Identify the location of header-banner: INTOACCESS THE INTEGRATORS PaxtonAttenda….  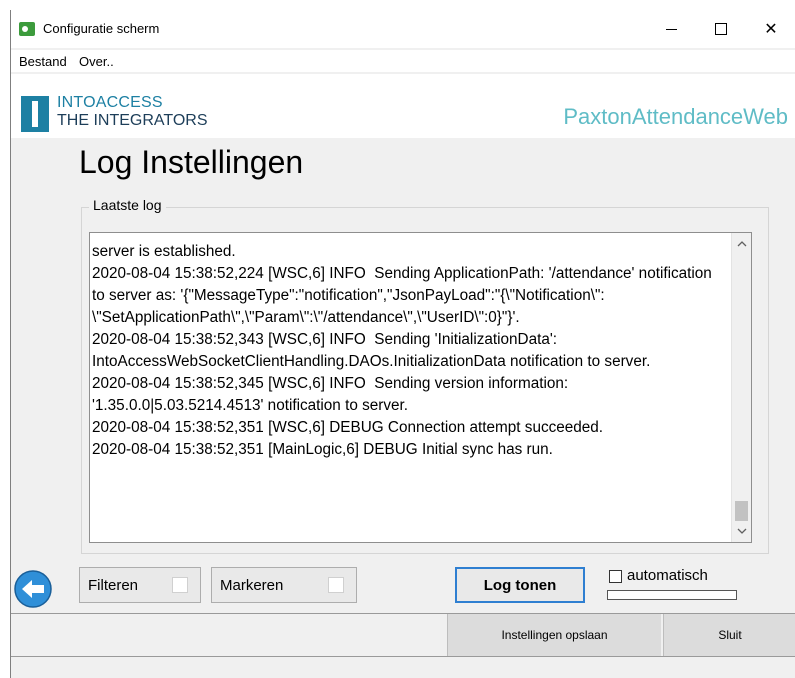
(403, 106).